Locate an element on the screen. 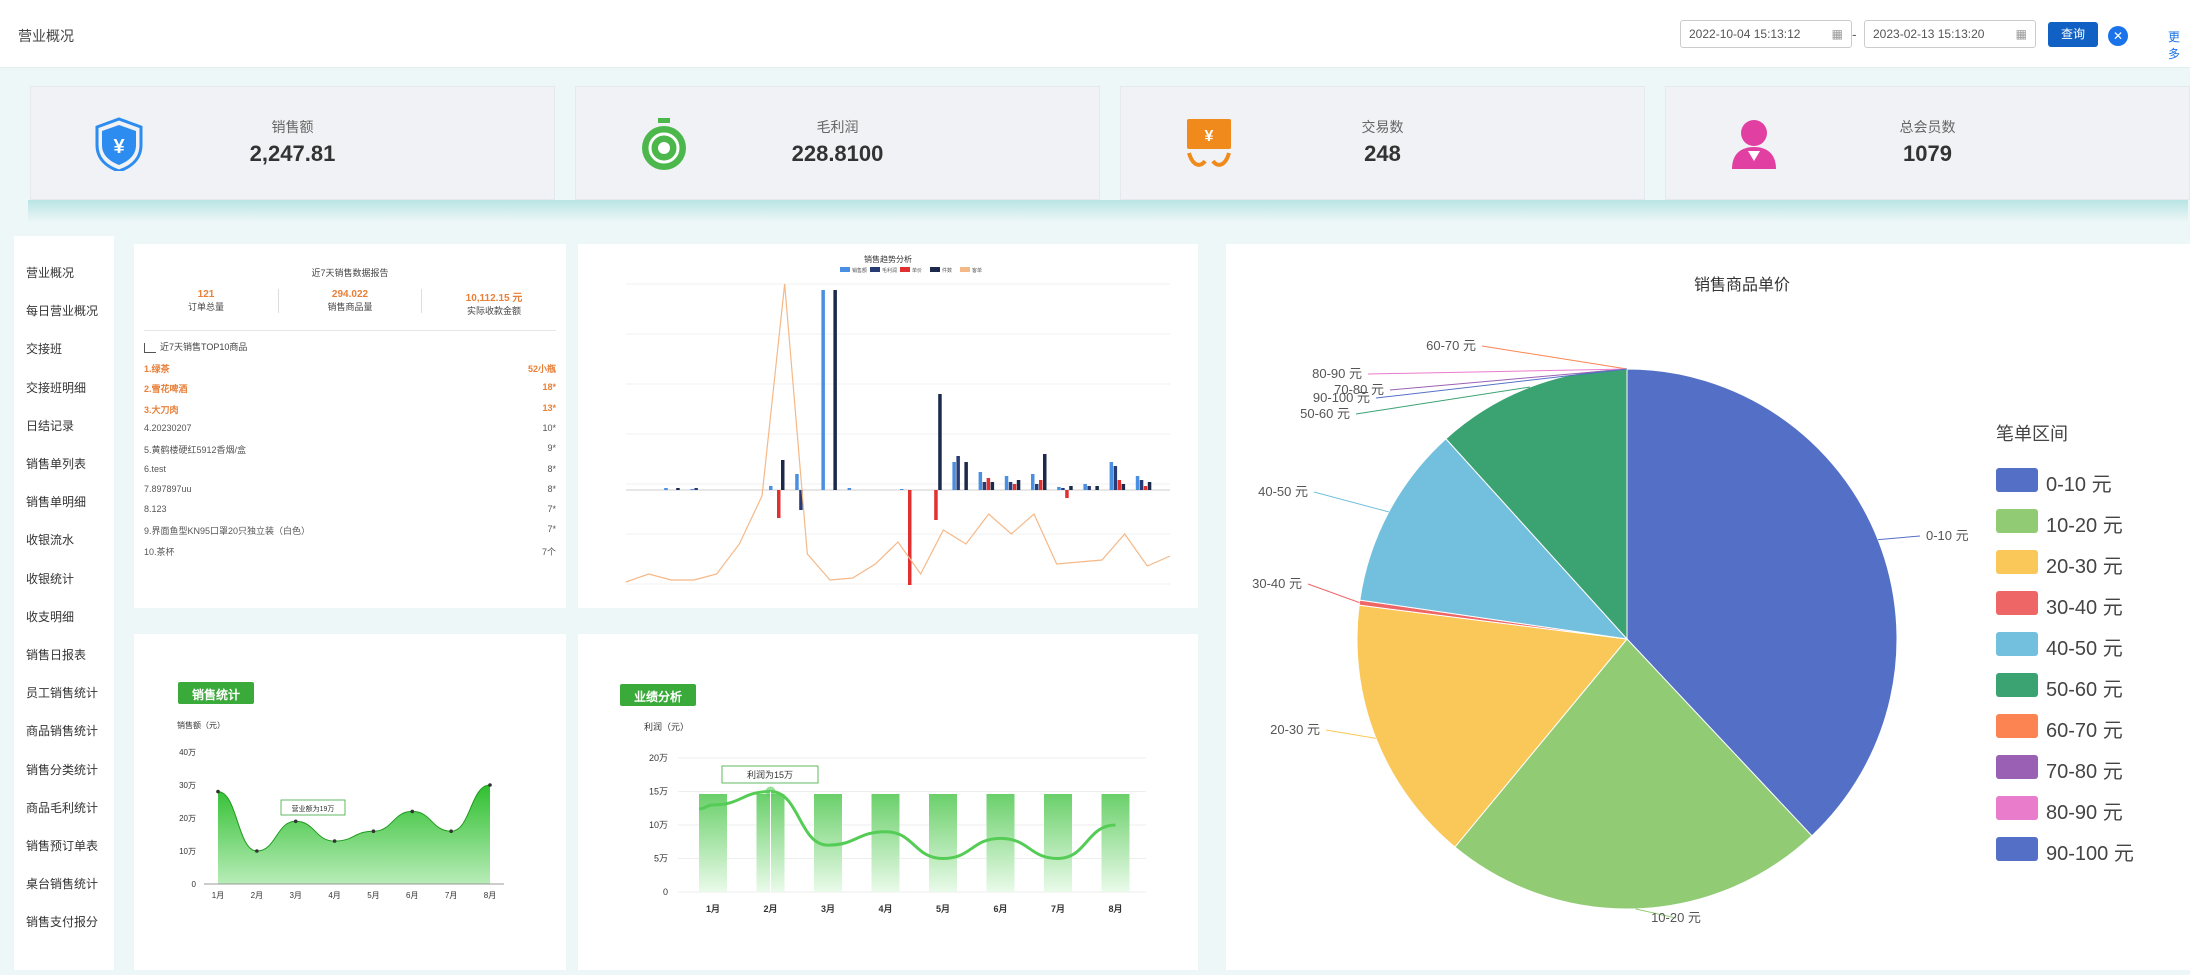  sidebar-item: 销售分类统计 is located at coordinates (62, 769).